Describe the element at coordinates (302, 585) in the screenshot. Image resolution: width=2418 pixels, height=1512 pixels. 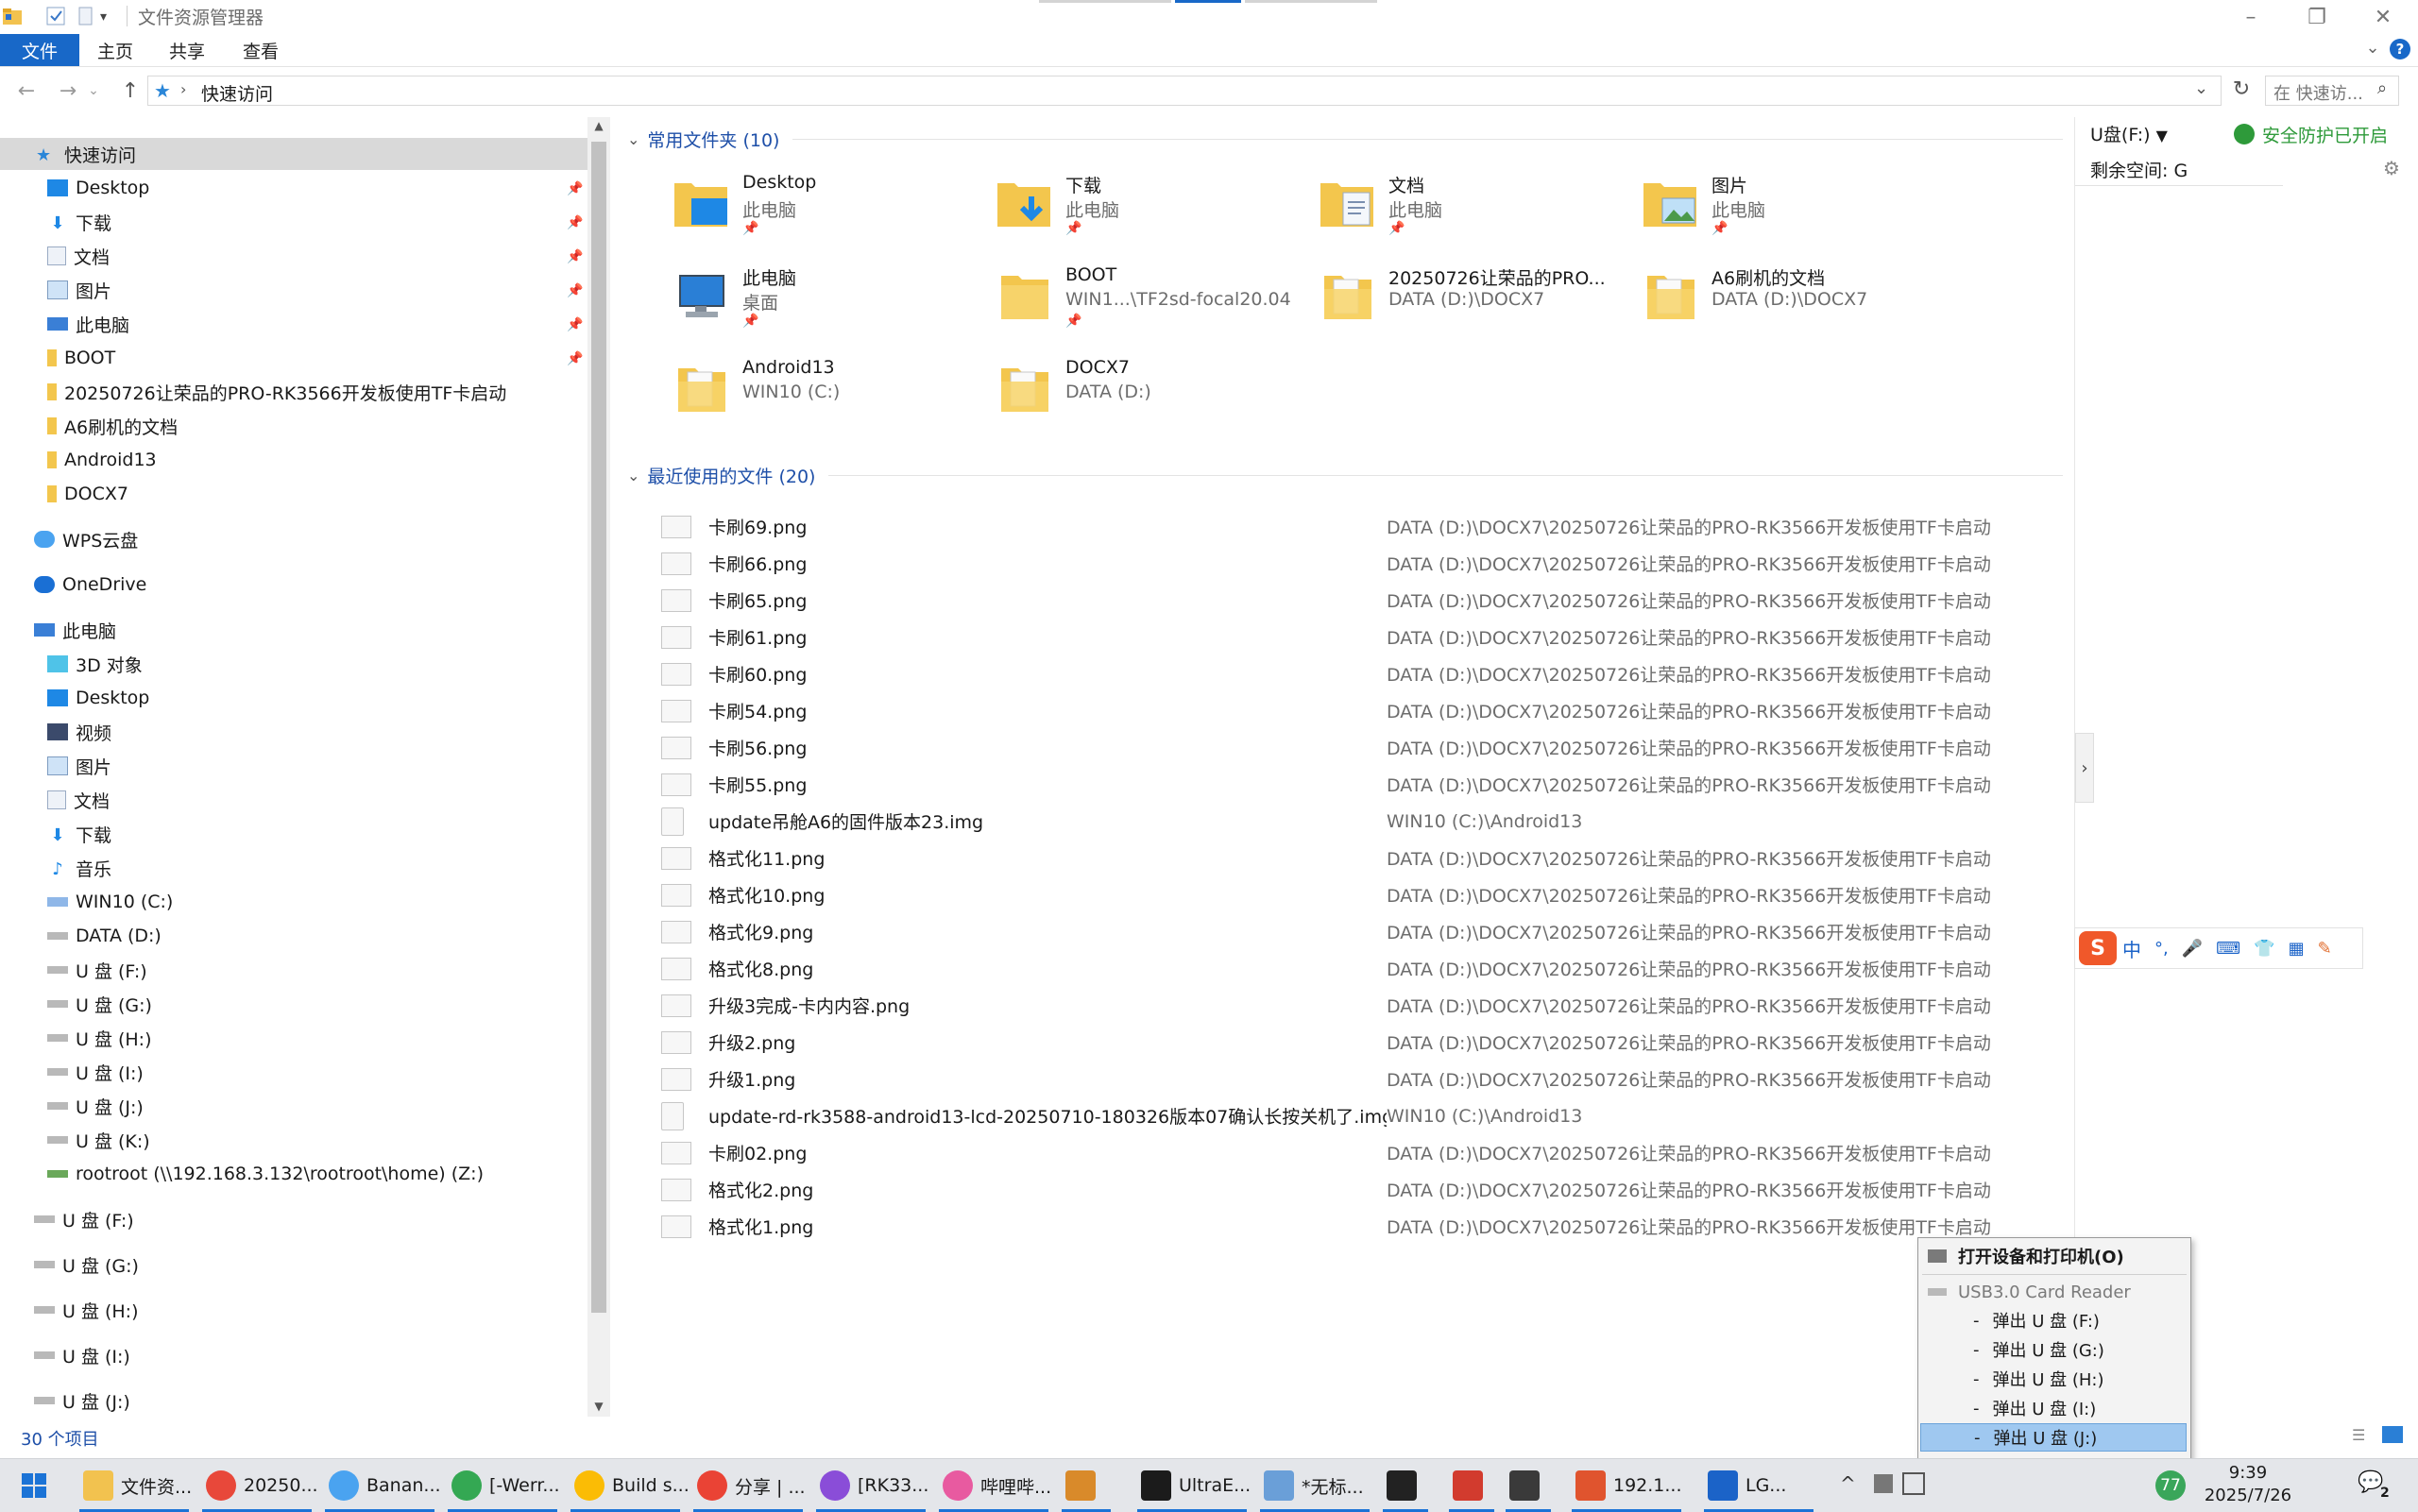
I see `nav-onedrive: OneDrive` at that location.